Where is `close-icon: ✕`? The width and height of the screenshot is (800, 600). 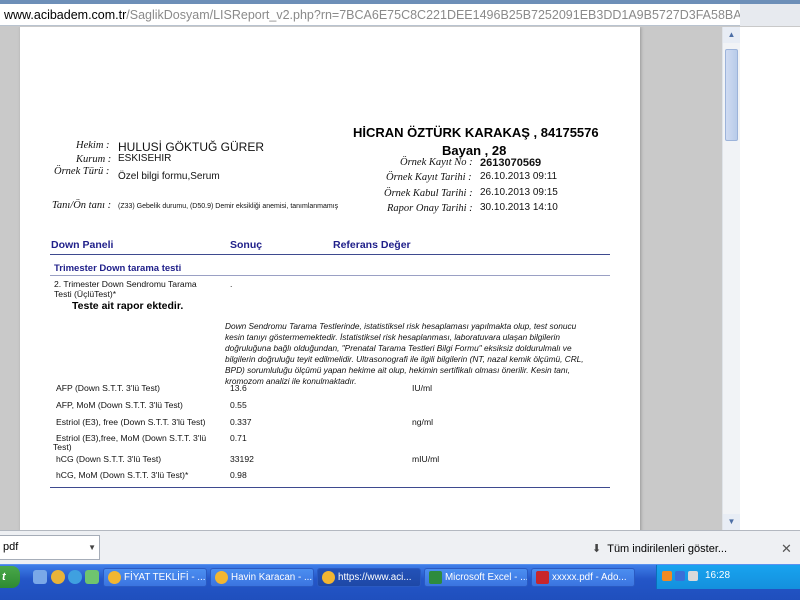
close-icon: ✕ is located at coordinates (786, 549).